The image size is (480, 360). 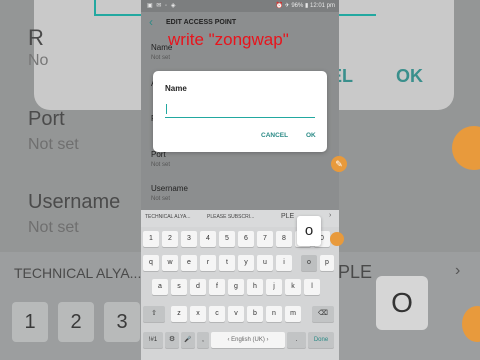 What do you see at coordinates (30, 322) in the screenshot?
I see `bg-key-1: 1` at bounding box center [30, 322].